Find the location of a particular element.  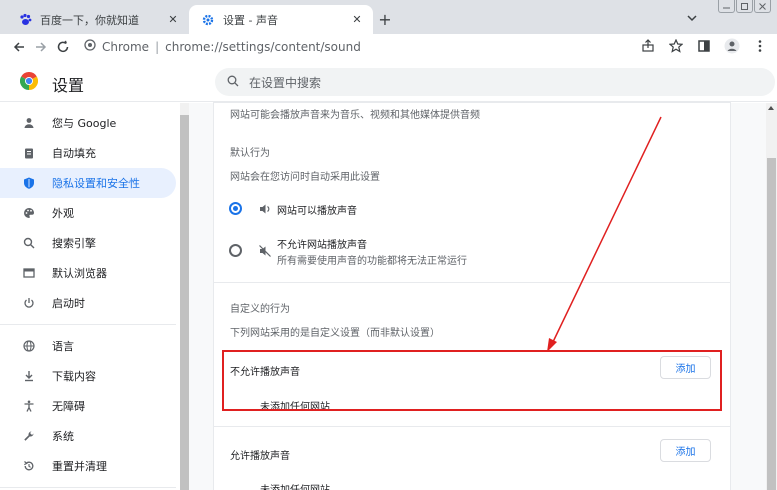

maximize-icon is located at coordinates (744, 6).